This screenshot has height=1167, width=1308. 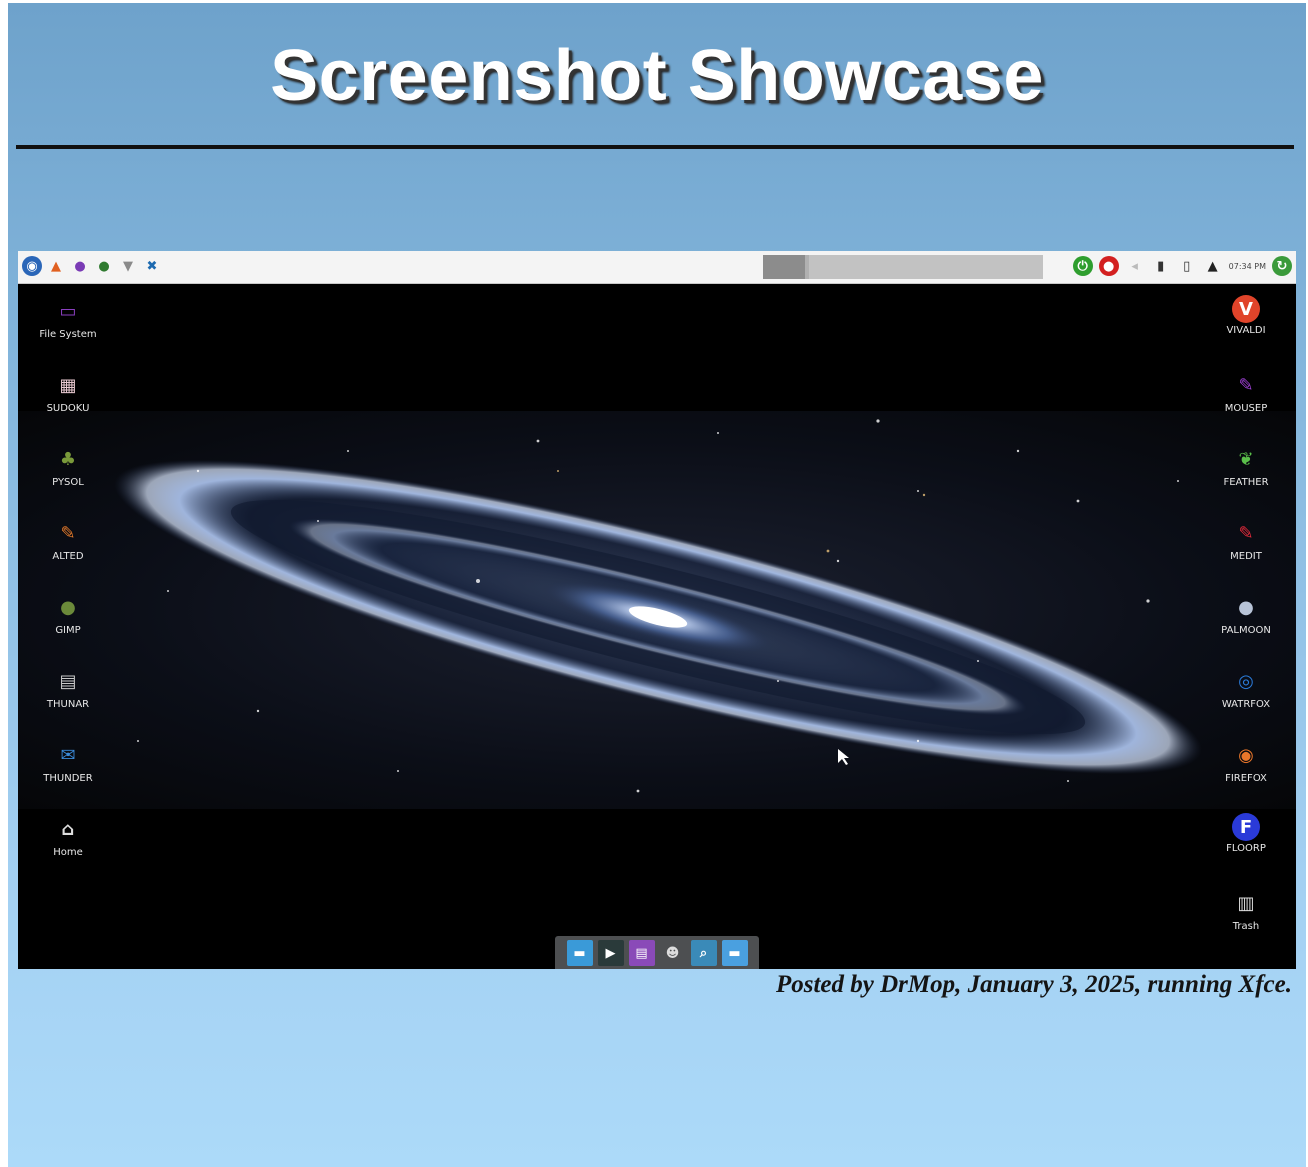 I want to click on desktop-icon-palmoon: ● PALMOON, so click(x=1246, y=626).